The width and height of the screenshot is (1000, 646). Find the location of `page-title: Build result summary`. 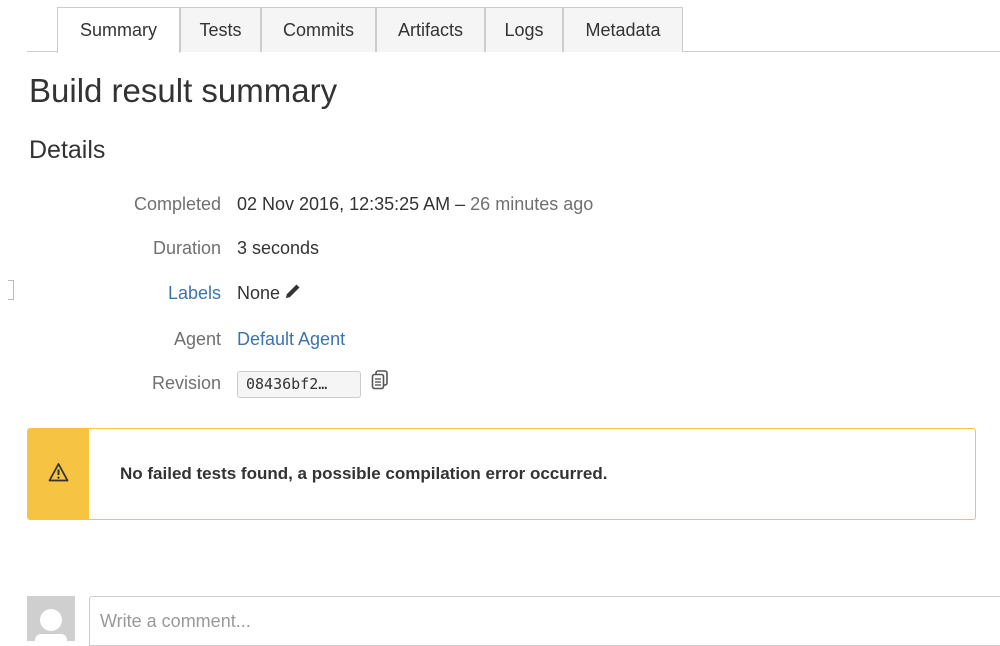

page-title: Build result summary is located at coordinates (183, 90).